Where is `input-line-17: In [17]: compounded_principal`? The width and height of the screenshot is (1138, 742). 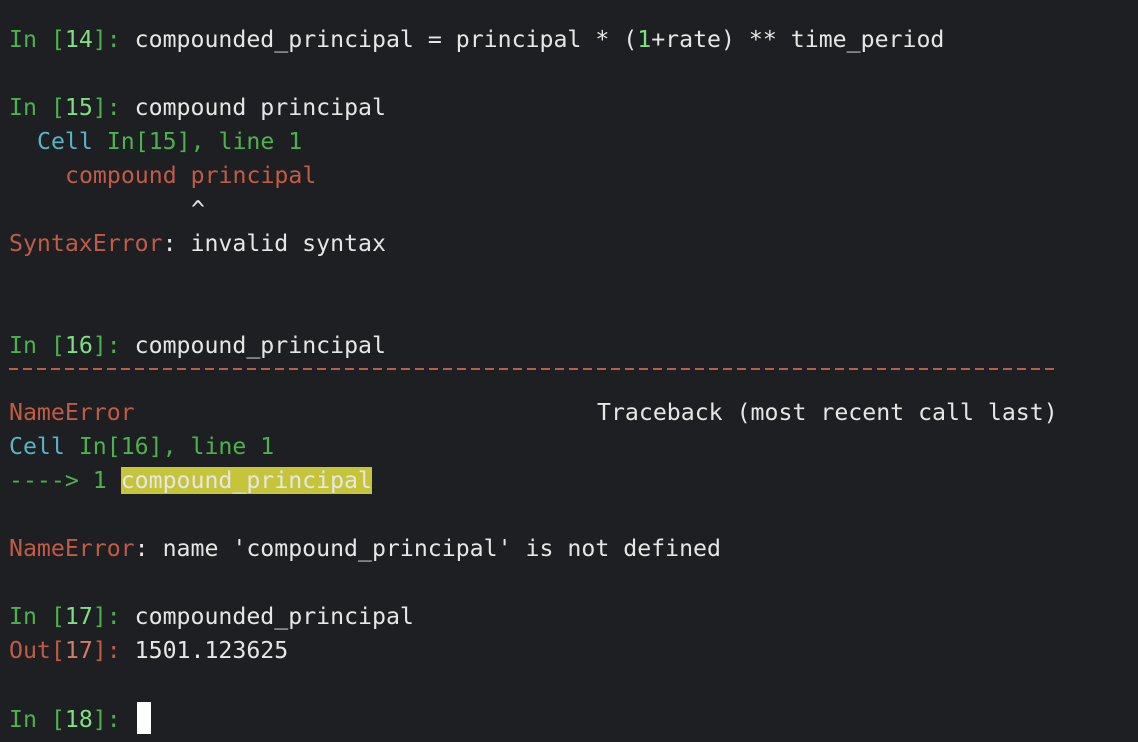
input-line-17: In [17]: compounded_principal is located at coordinates (211, 616).